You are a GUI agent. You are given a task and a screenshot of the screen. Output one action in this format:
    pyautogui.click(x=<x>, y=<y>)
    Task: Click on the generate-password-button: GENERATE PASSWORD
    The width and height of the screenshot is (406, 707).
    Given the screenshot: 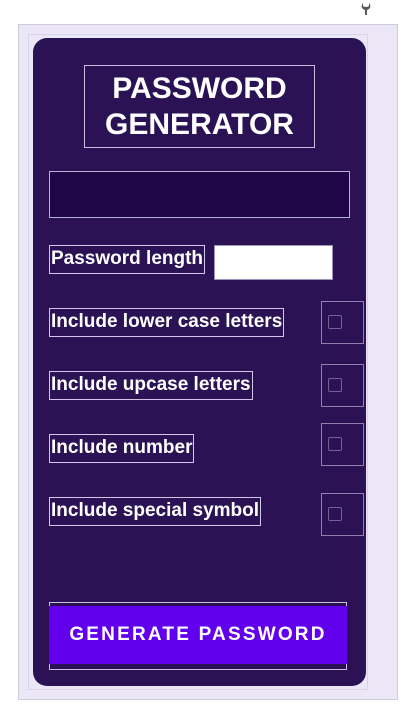 What is the action you would take?
    pyautogui.click(x=198, y=635)
    